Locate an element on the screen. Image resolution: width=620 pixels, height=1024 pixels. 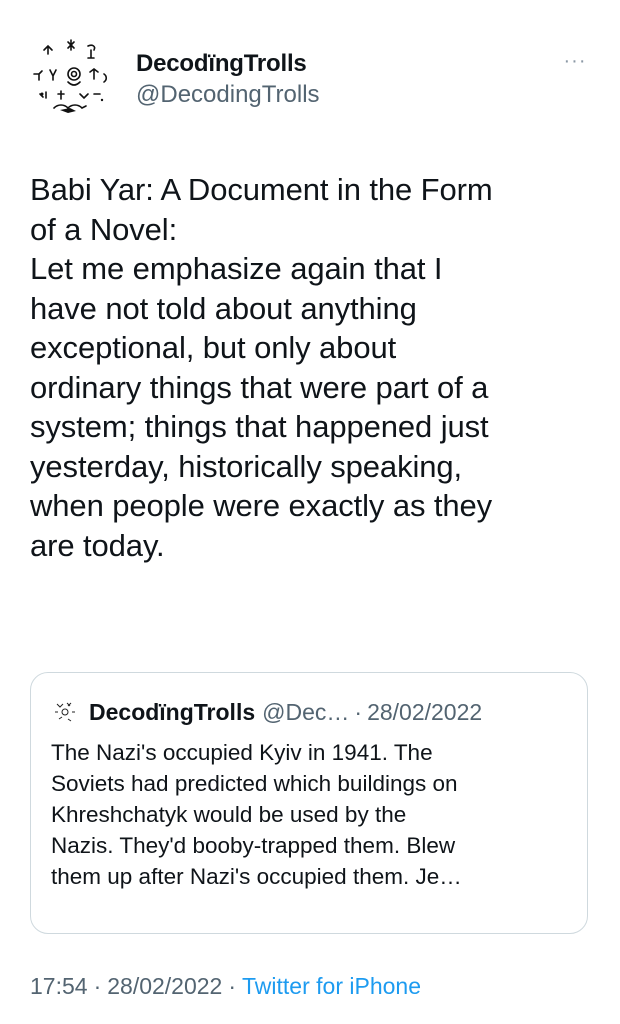
tweet-source-link: Twitter for iPhone is located at coordinates (331, 986).